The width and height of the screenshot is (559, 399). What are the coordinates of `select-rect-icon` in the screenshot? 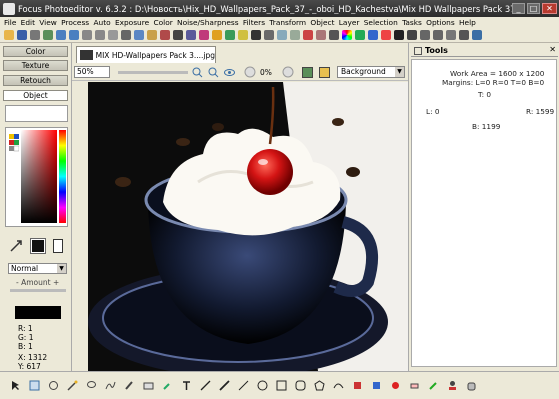 It's located at (34, 385).